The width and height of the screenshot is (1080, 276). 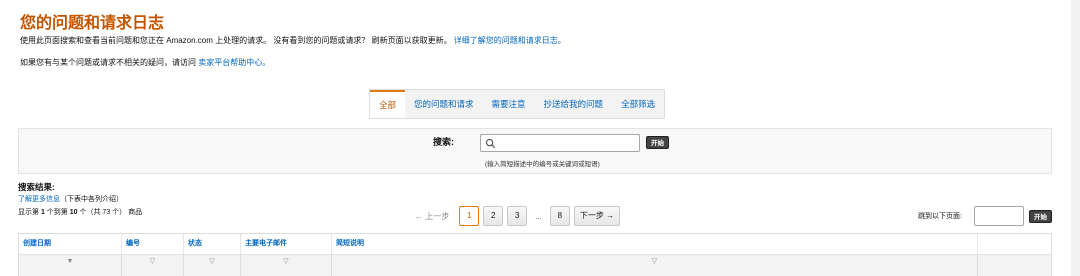 I want to click on count-mid: 个到第, so click(x=57, y=212).